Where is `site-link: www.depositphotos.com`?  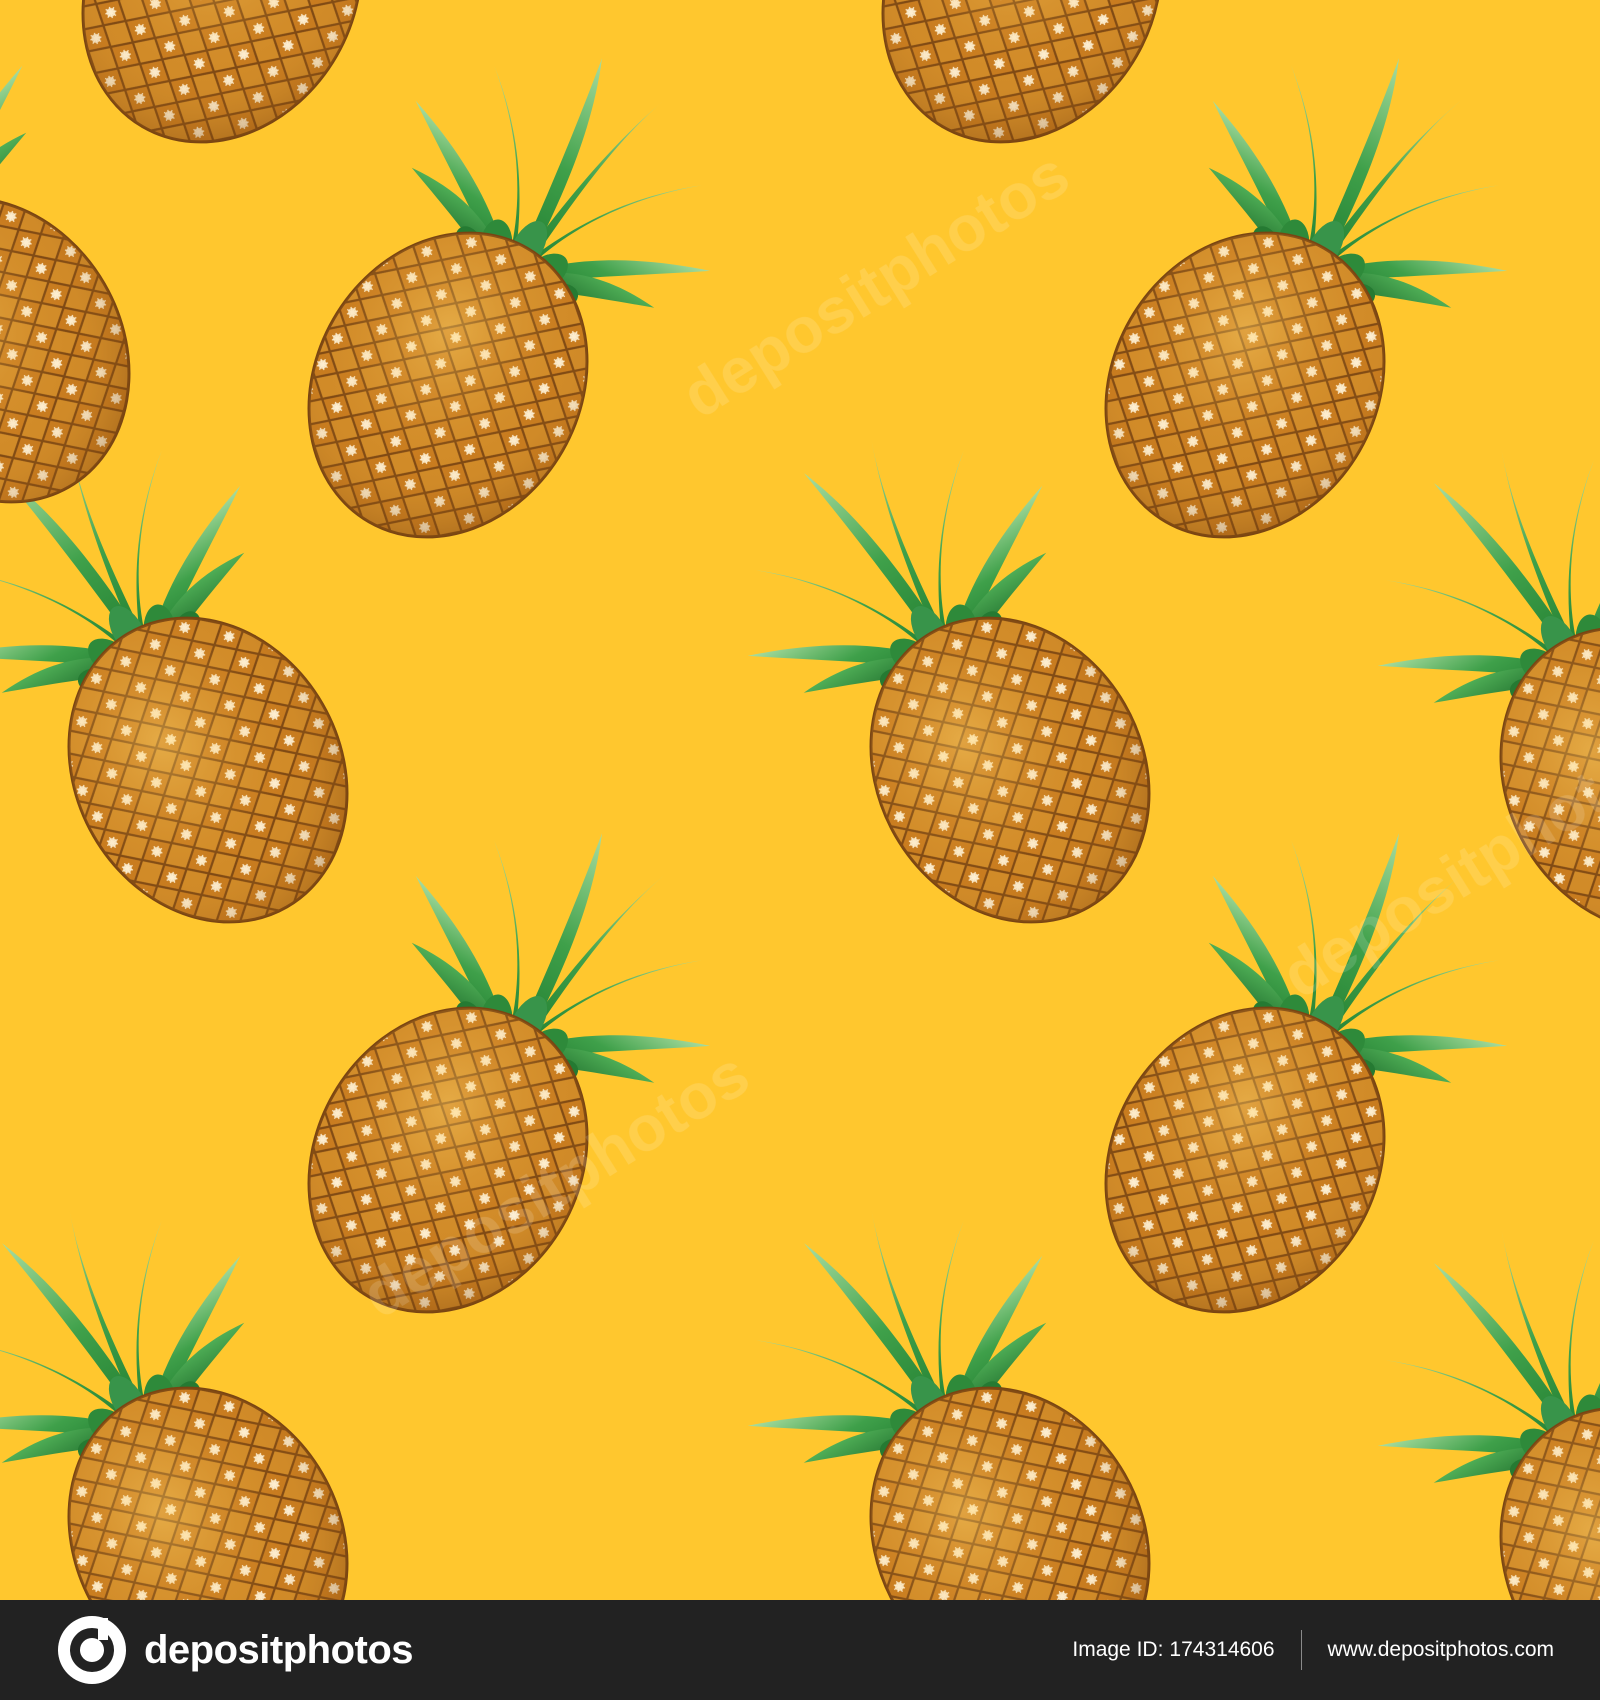
site-link: www.depositphotos.com is located at coordinates (1441, 1650).